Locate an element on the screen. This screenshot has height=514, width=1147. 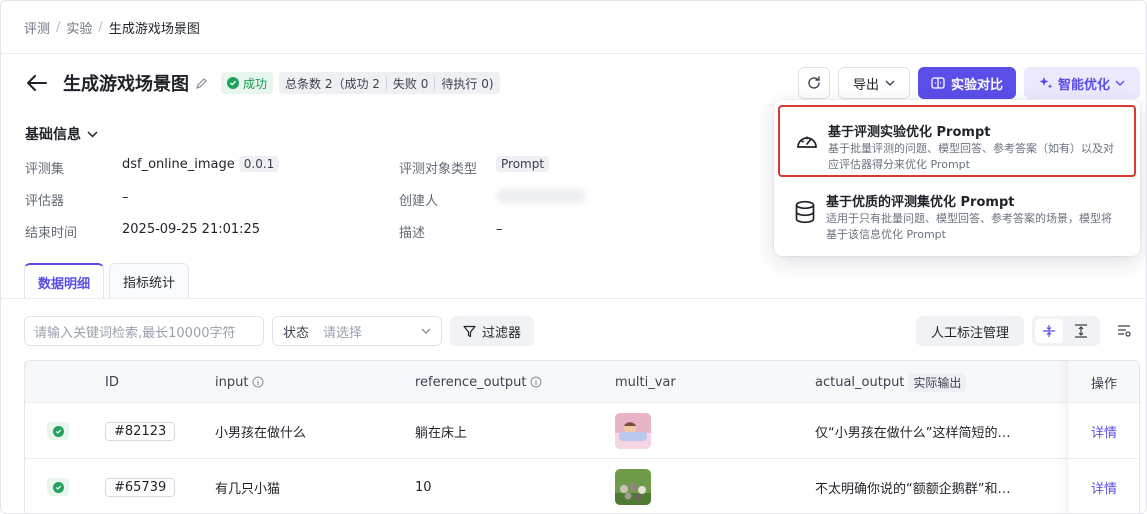
export-button: 导出 is located at coordinates (874, 83).